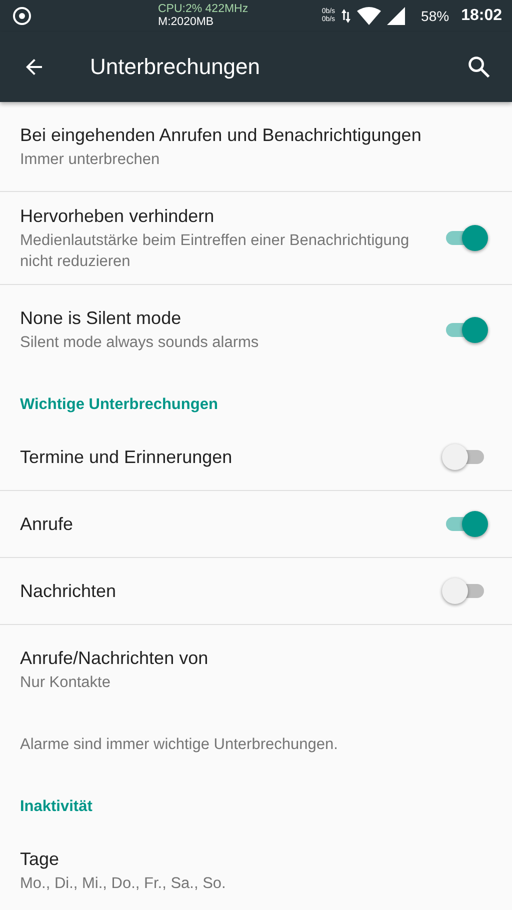  Describe the element at coordinates (254, 658) in the screenshot. I see `setting-title: Anrufe/Nachrichten von` at that location.